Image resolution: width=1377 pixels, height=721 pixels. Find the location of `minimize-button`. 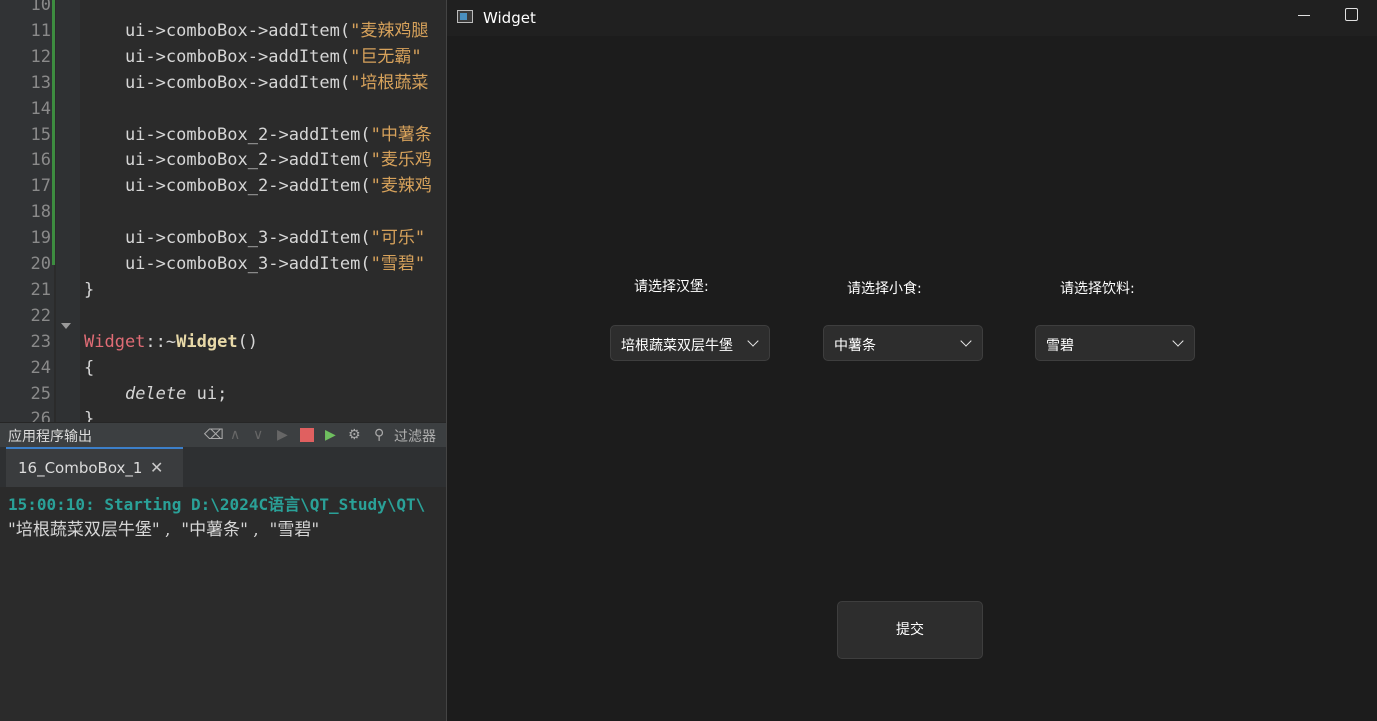

minimize-button is located at coordinates (1304, 15).